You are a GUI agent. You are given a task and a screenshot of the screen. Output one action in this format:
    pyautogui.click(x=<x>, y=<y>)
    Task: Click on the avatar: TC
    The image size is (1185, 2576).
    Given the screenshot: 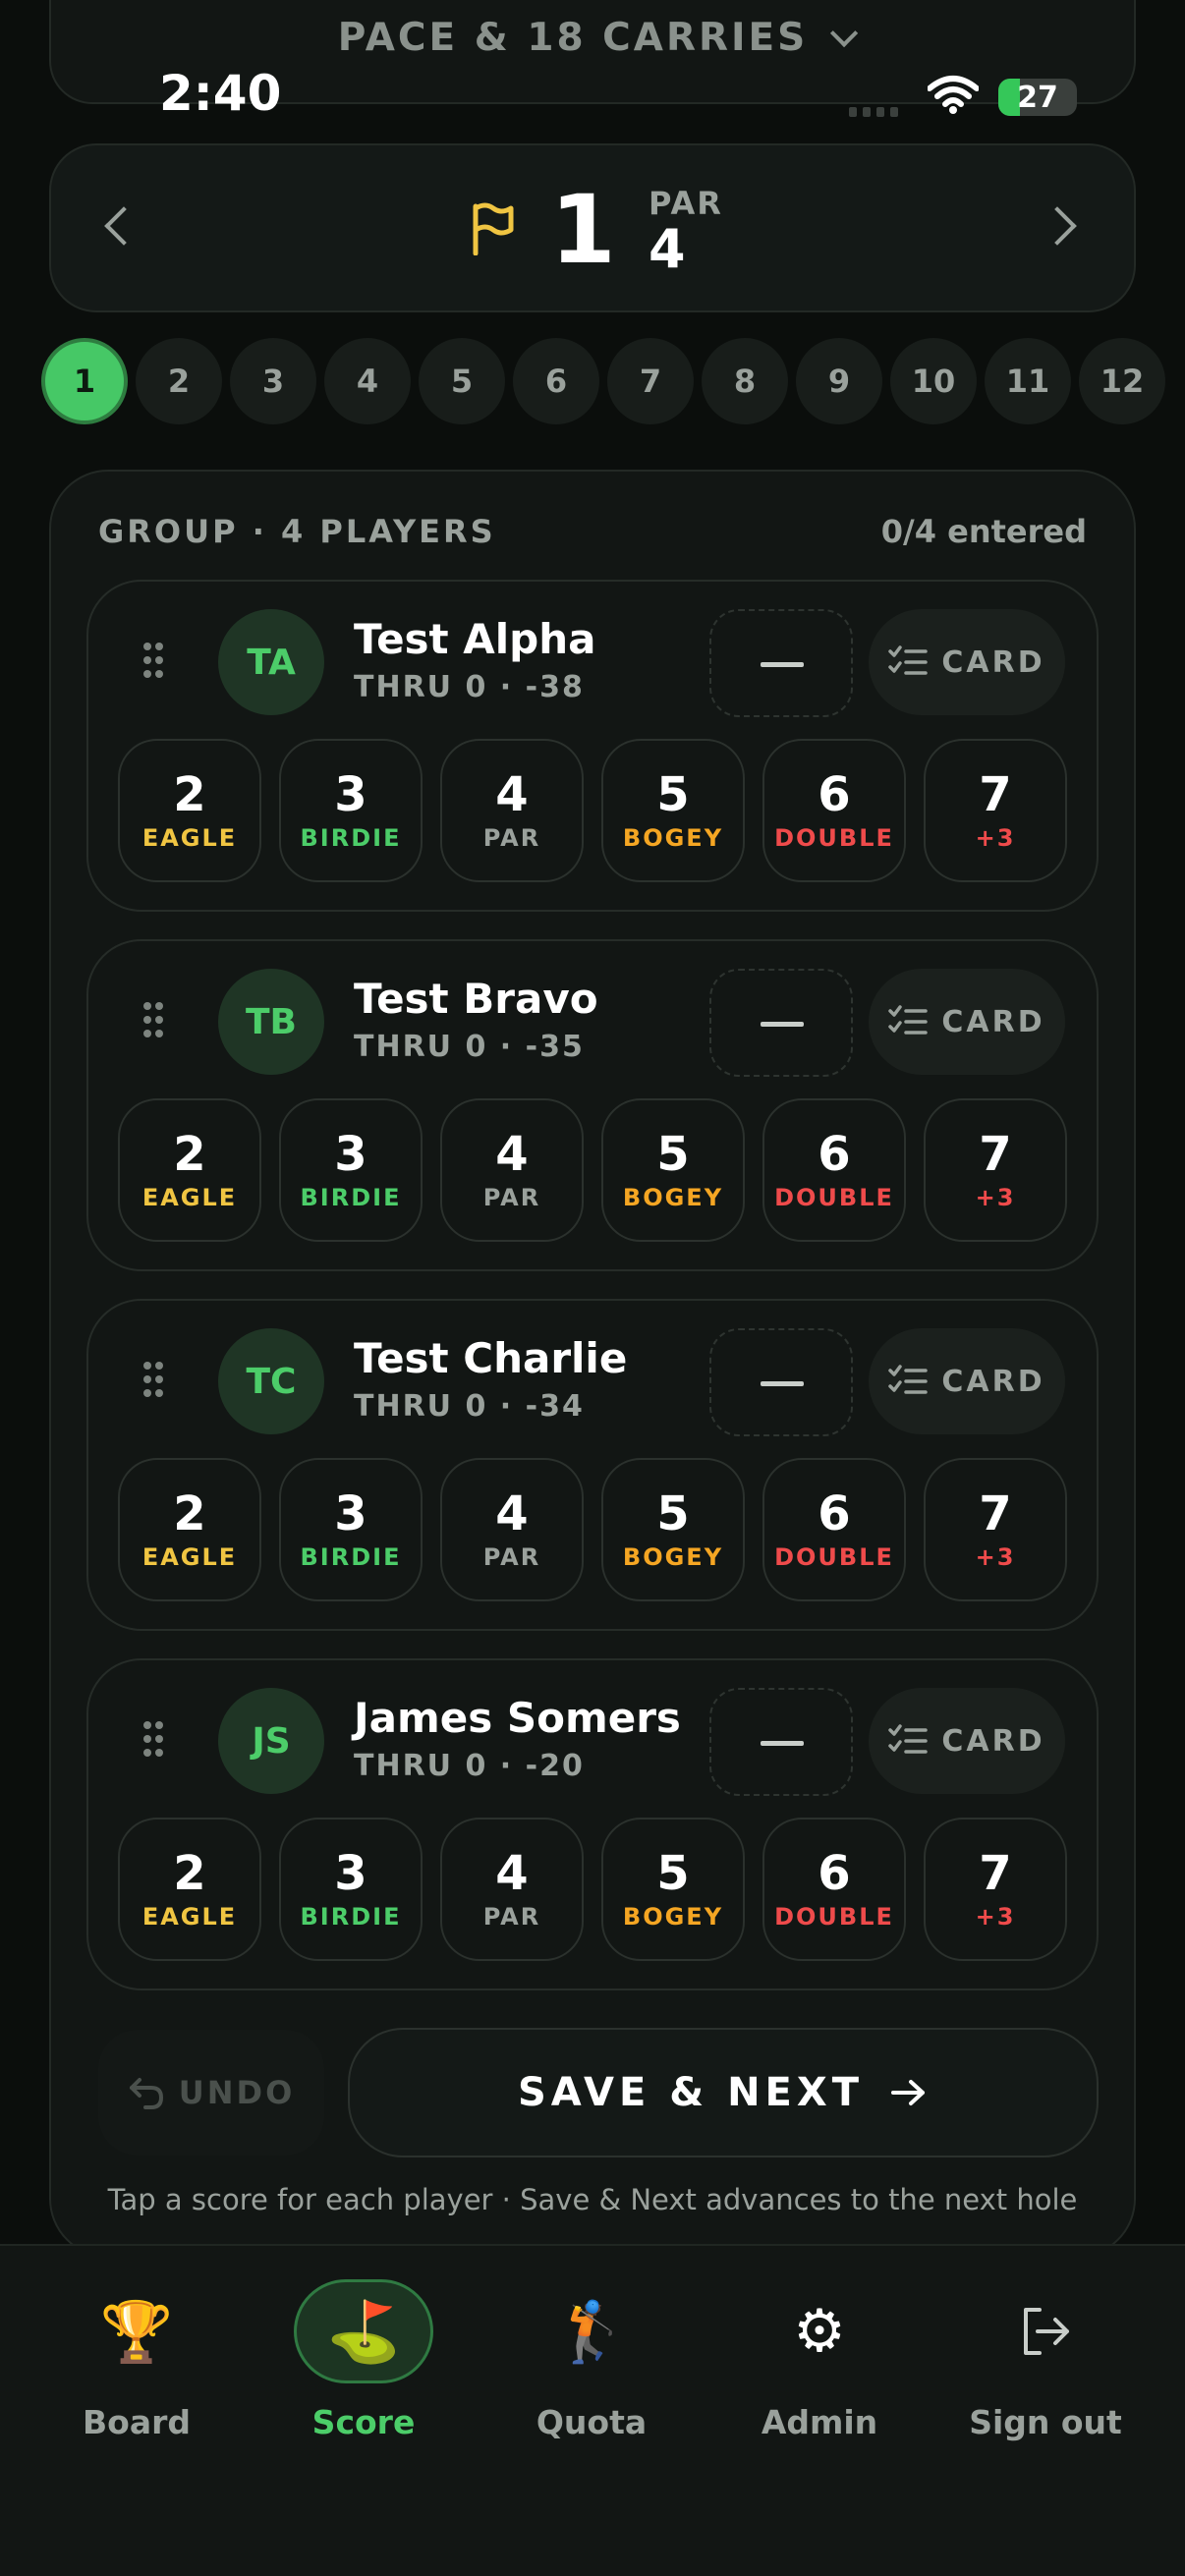 What is the action you would take?
    pyautogui.click(x=271, y=1381)
    